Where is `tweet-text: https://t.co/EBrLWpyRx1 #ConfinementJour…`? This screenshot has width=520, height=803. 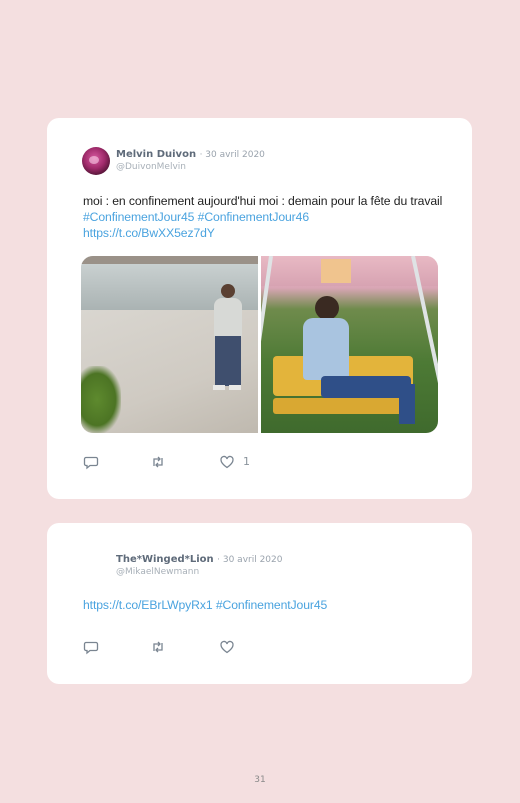 tweet-text: https://t.co/EBrLWpyRx1 #ConfinementJour… is located at coordinates (263, 605).